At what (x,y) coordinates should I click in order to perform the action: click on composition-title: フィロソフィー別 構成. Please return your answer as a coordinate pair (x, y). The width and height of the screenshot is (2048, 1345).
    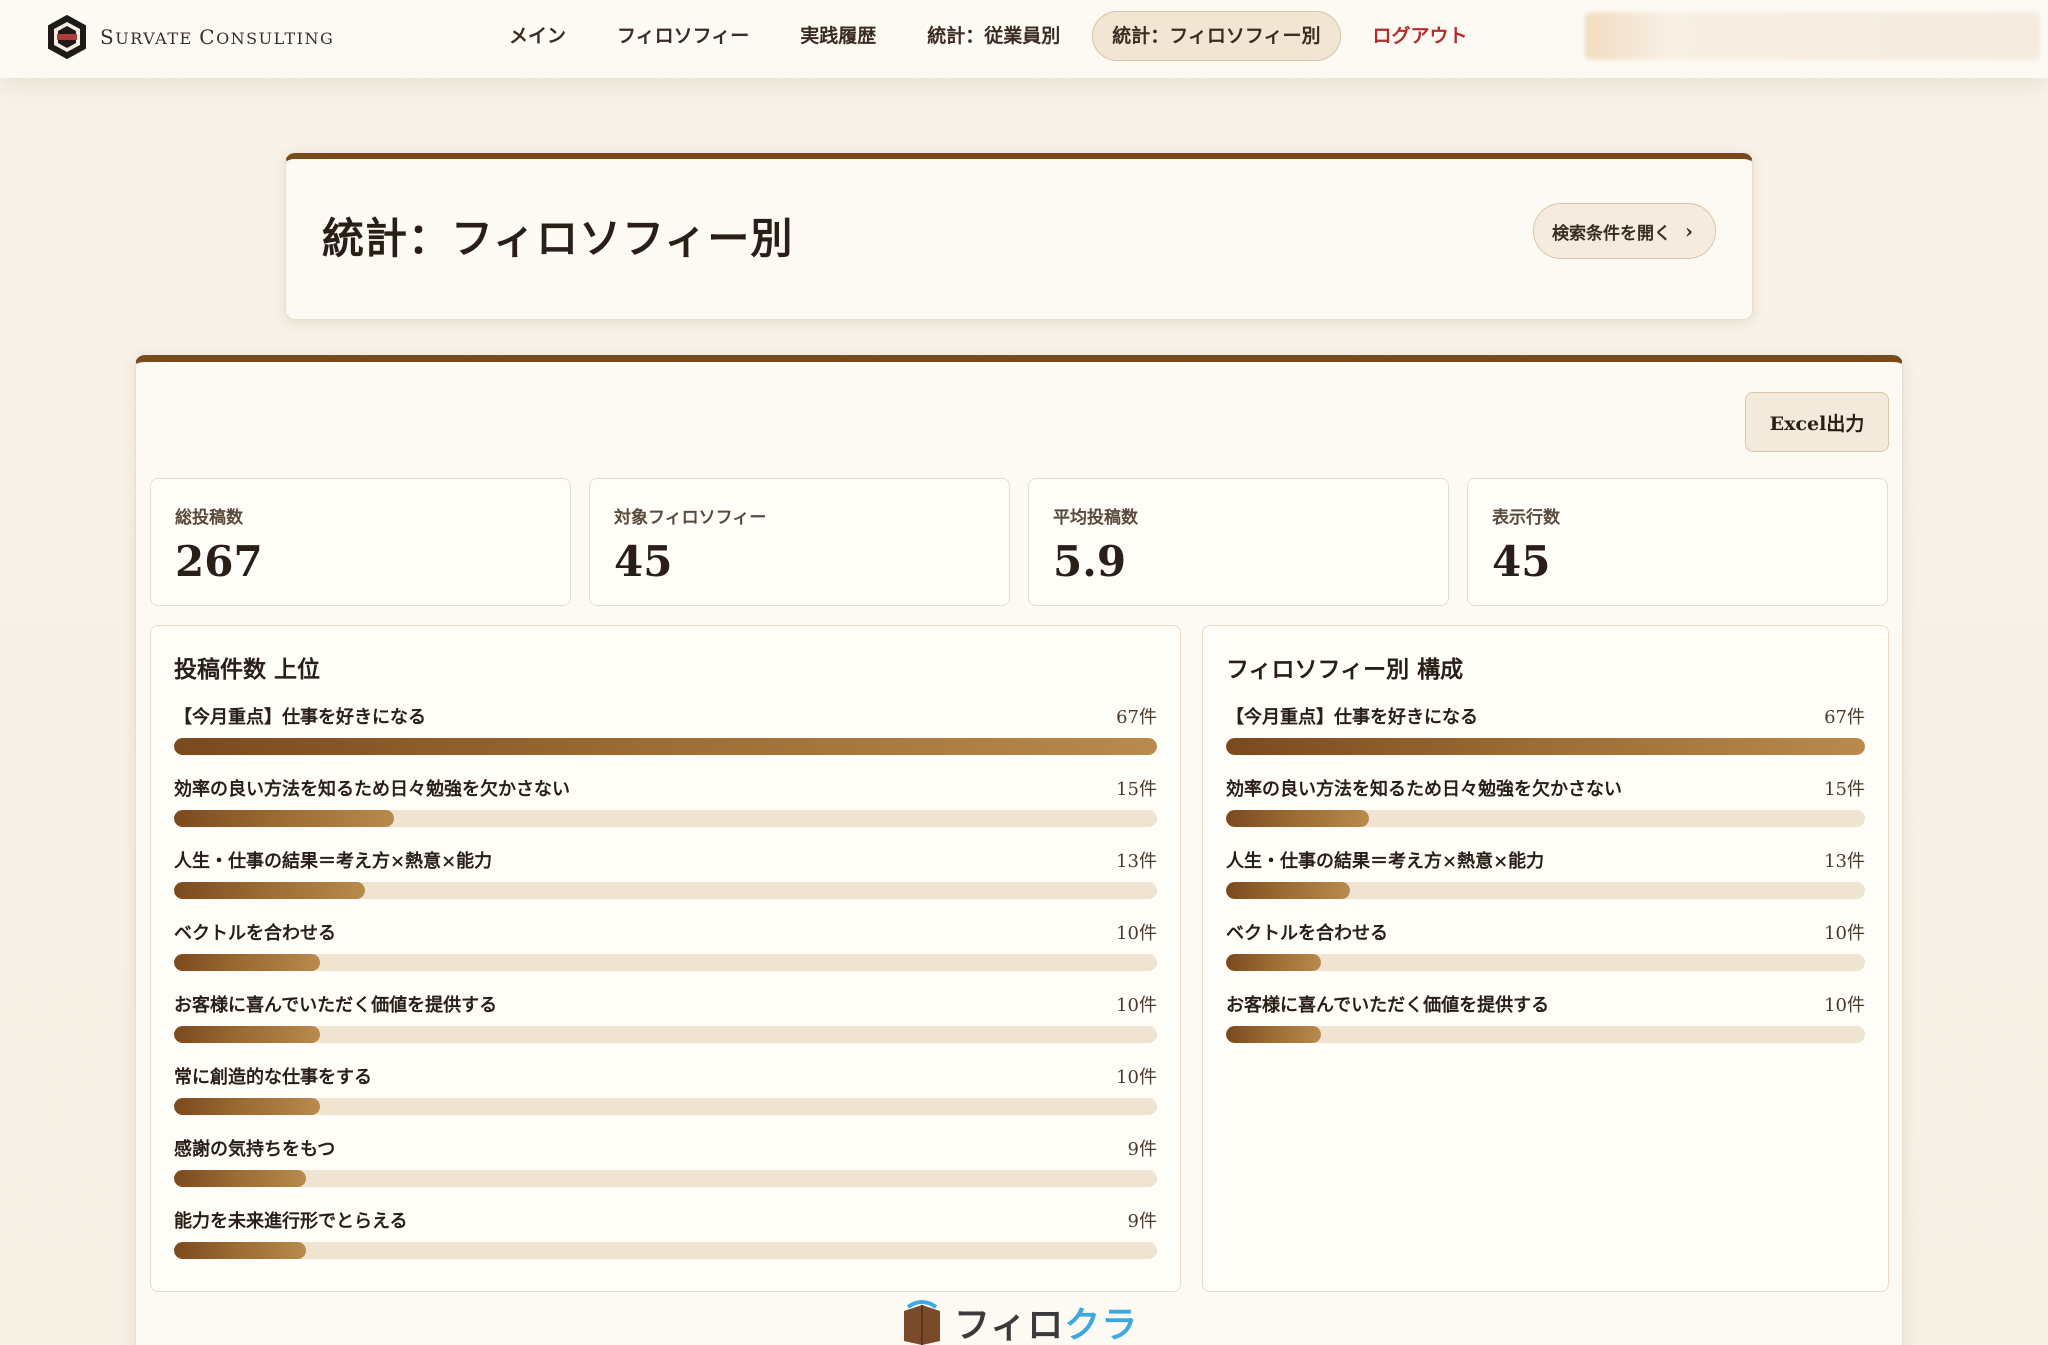
    Looking at the image, I should click on (1345, 669).